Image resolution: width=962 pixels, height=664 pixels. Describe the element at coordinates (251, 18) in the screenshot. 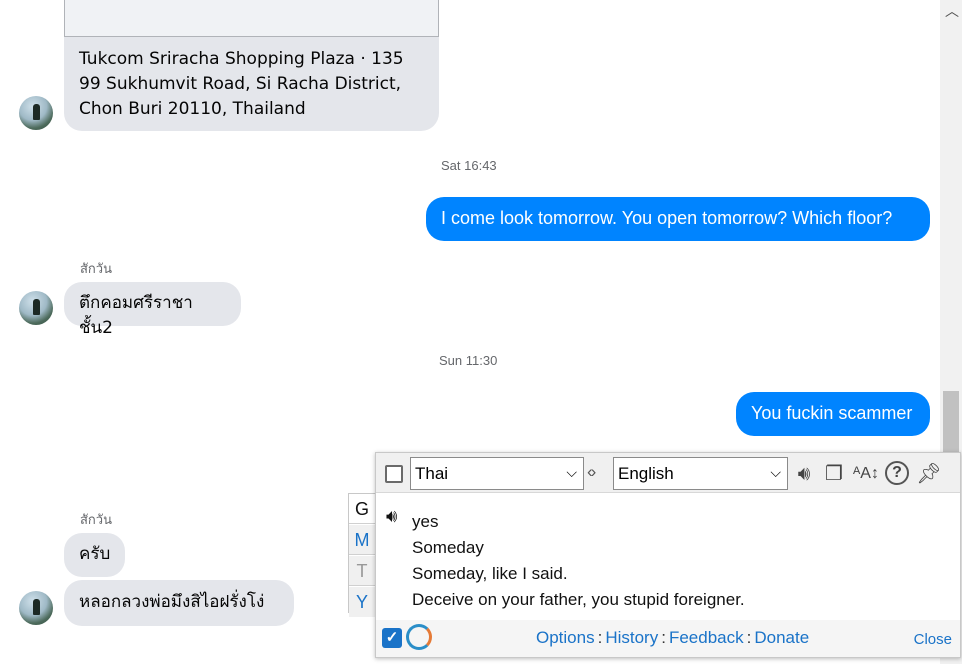

I see `location-map-preview` at that location.